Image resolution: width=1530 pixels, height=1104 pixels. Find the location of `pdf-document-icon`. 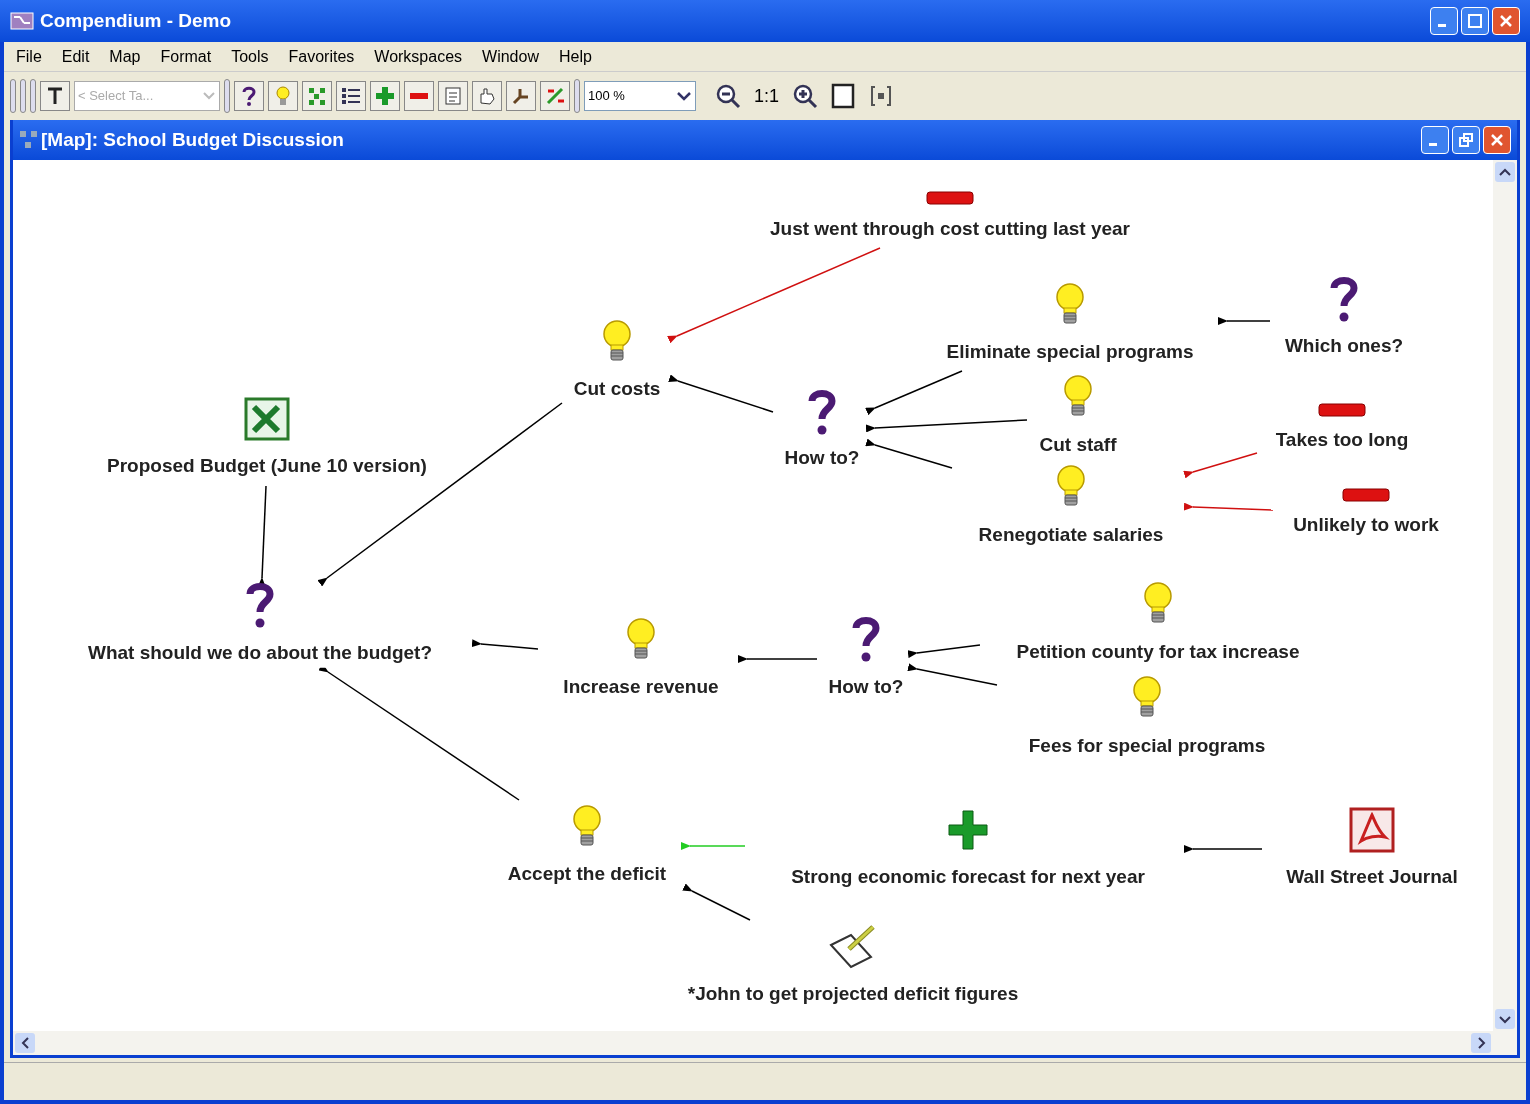

pdf-document-icon is located at coordinates (1372, 830).